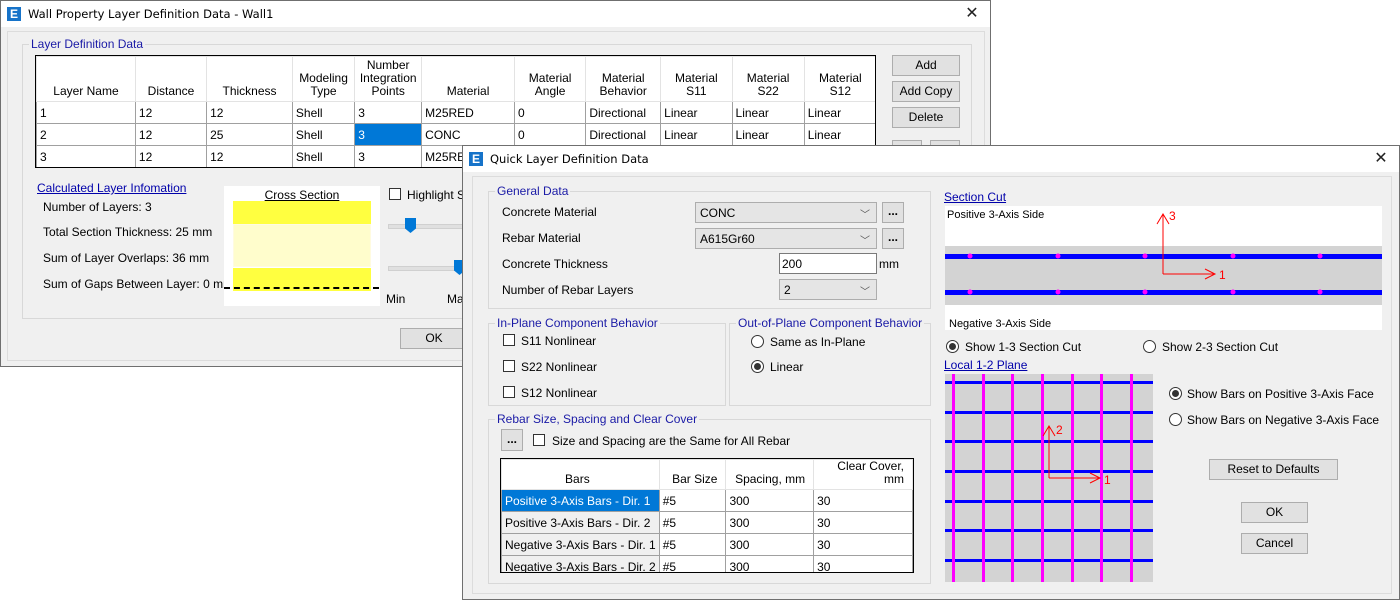  I want to click on rebar-row: Positive 3-Axis Bars - Dir. 1 #5 300 30, so click(707, 500).